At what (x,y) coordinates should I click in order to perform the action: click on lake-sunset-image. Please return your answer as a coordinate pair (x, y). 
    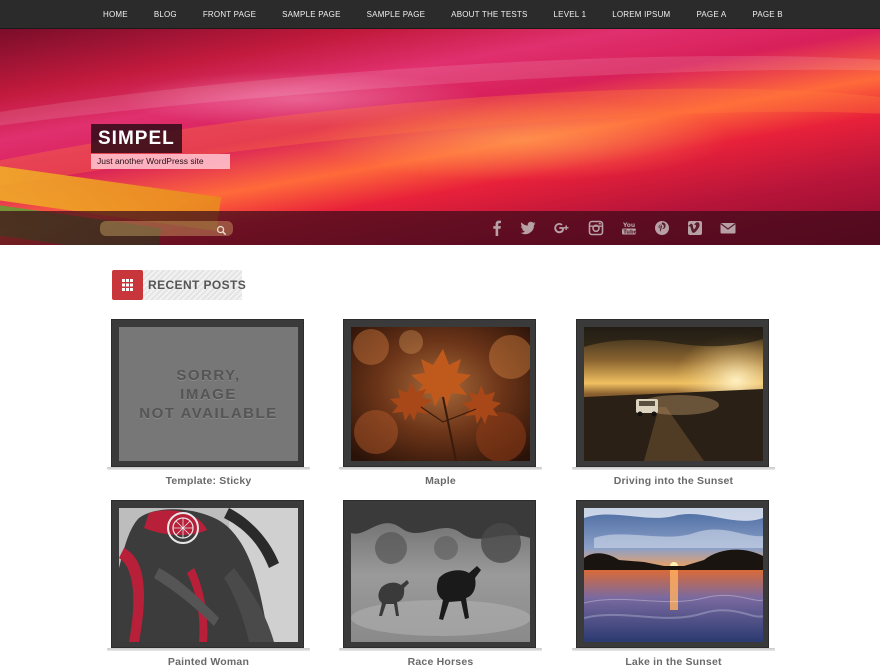
    Looking at the image, I should click on (673, 575).